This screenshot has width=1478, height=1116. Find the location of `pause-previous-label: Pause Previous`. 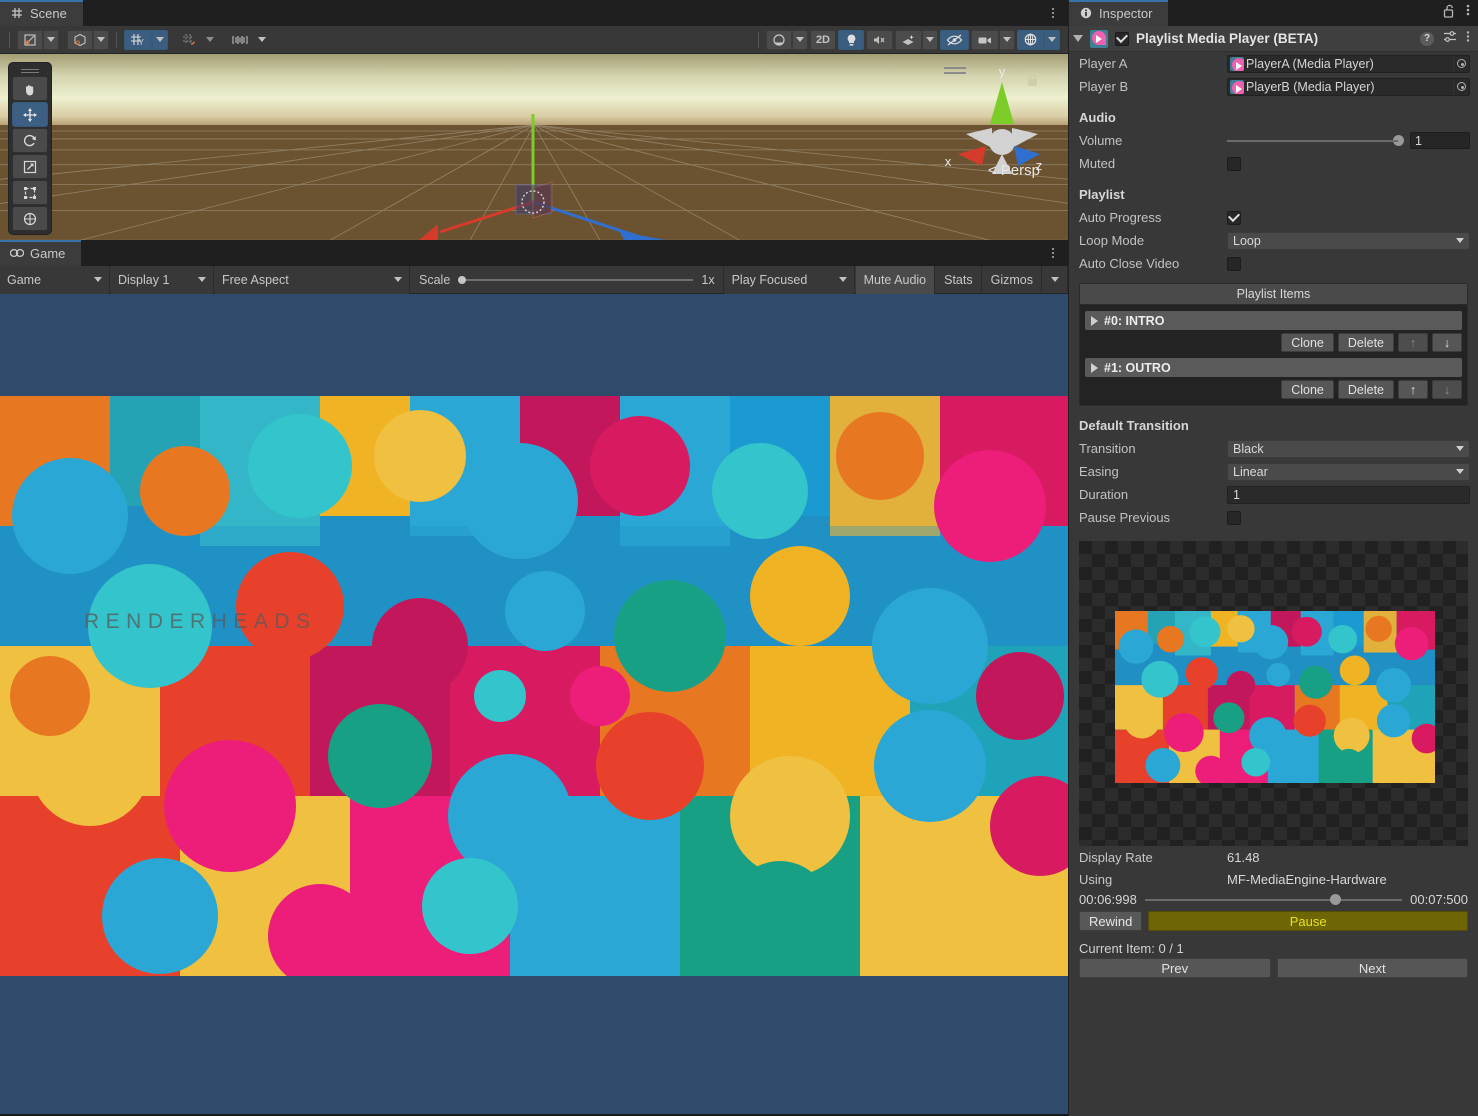

pause-previous-label: Pause Previous is located at coordinates (1125, 517).